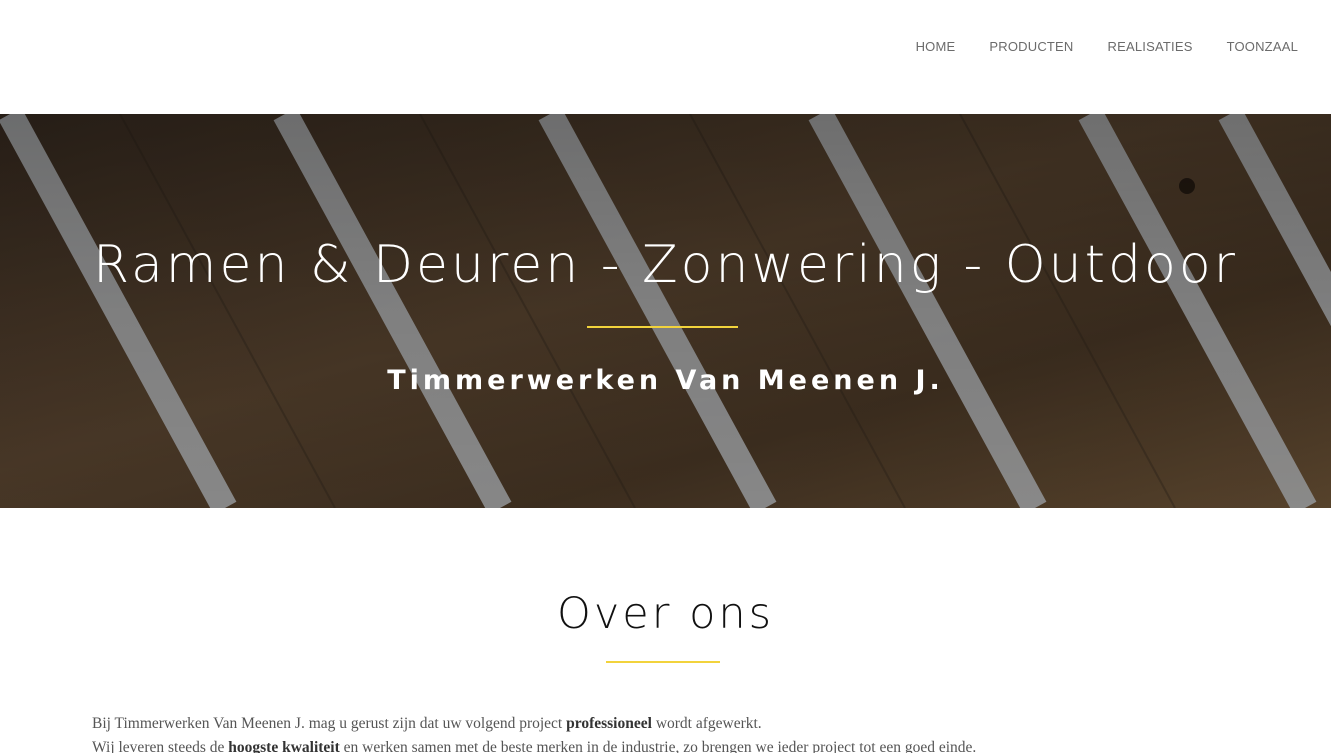 This screenshot has width=1331, height=753. I want to click on nav-item-producten: PRODUCTEN, so click(1031, 47).